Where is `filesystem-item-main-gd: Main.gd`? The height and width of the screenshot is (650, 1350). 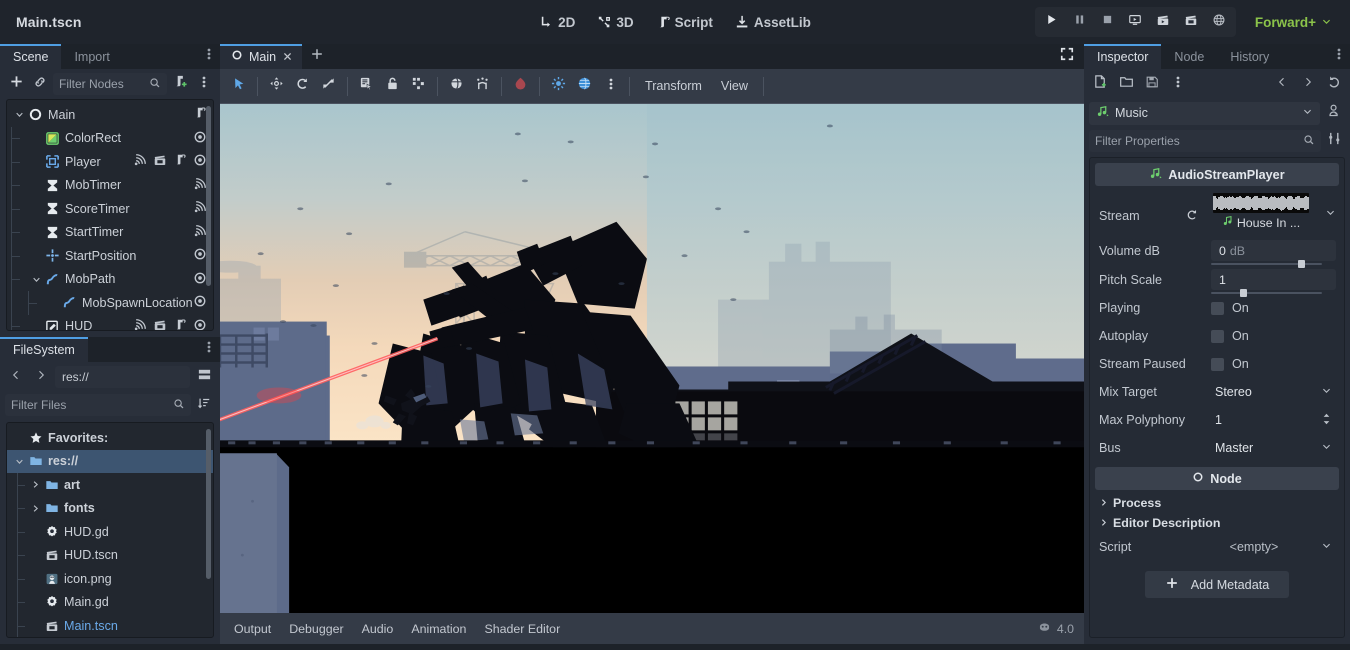
filesystem-item-main-gd: Main.gd is located at coordinates (110, 602).